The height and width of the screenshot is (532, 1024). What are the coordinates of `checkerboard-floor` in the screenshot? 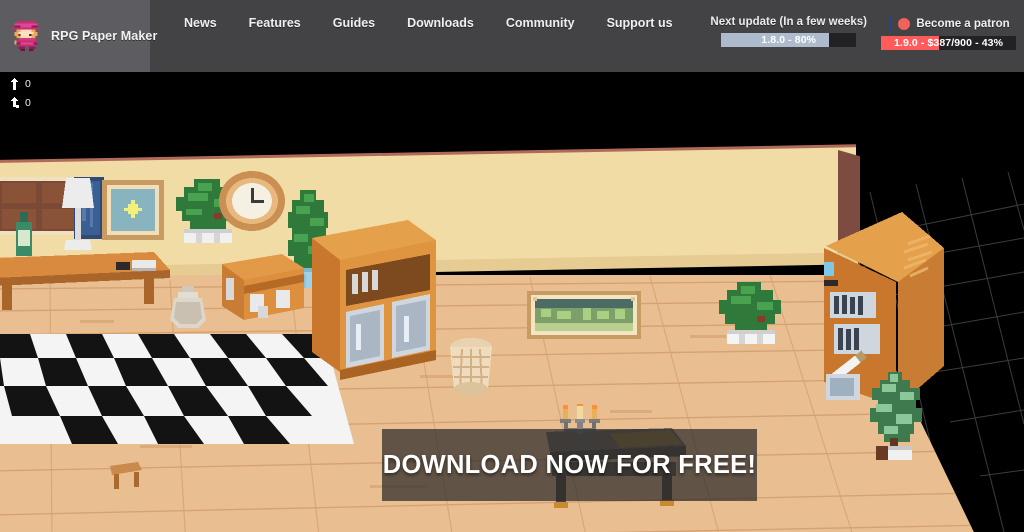 It's located at (177, 389).